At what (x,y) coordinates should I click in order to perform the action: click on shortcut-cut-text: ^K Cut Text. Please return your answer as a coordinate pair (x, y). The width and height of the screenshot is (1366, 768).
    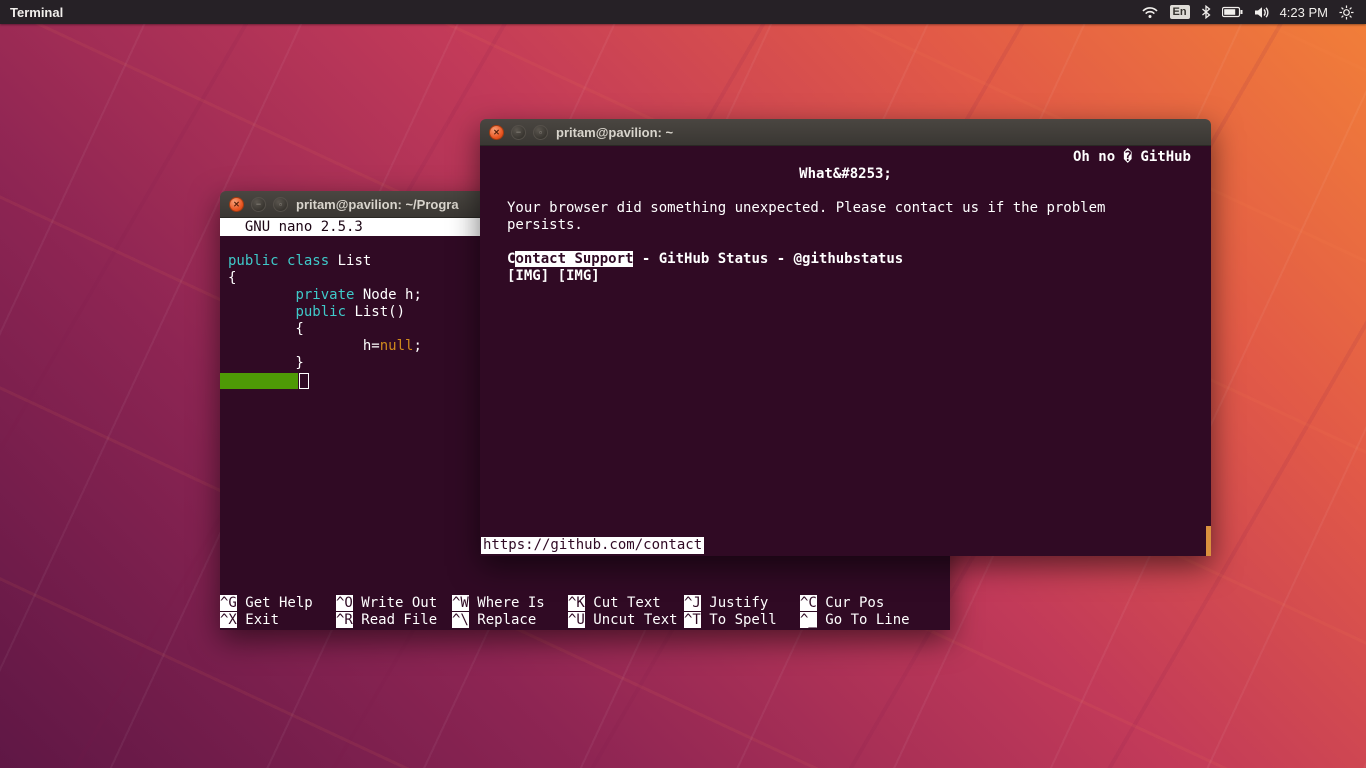
    Looking at the image, I should click on (614, 603).